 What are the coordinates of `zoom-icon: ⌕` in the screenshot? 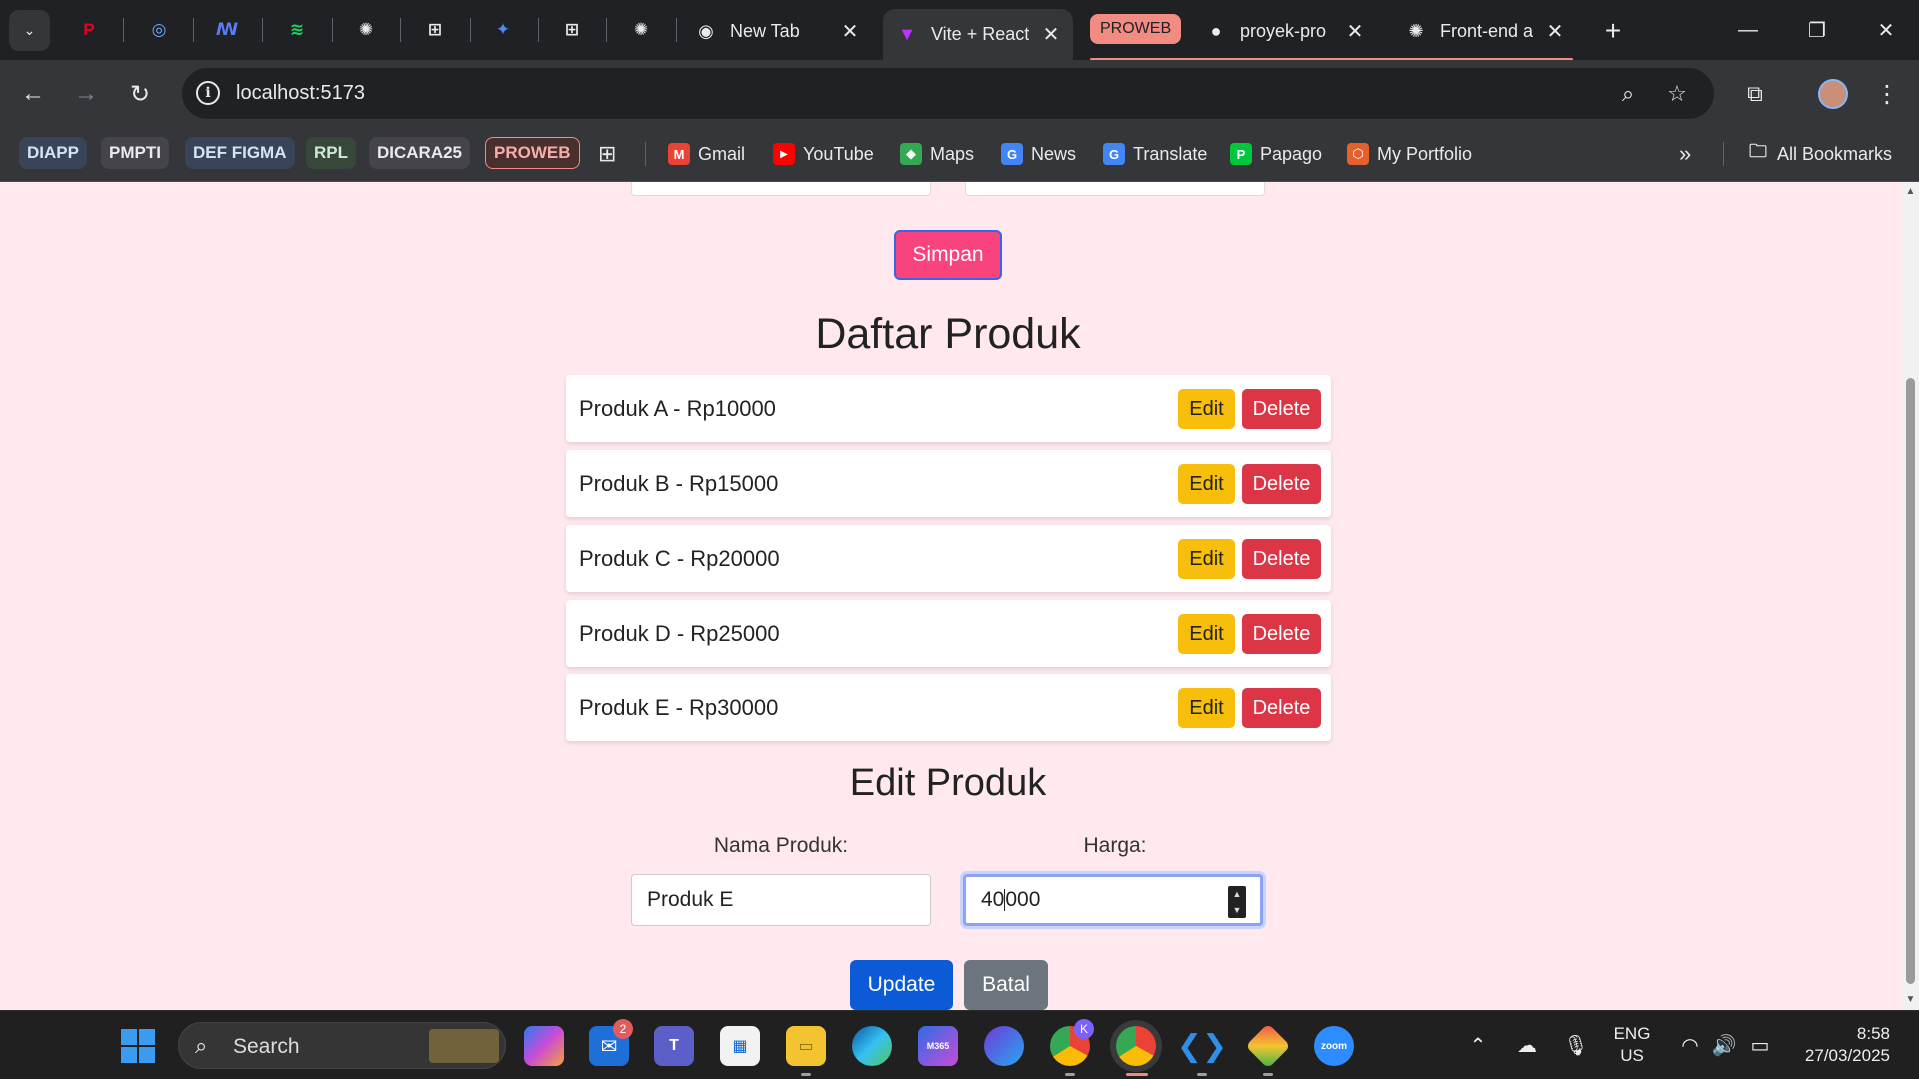 It's located at (1628, 94).